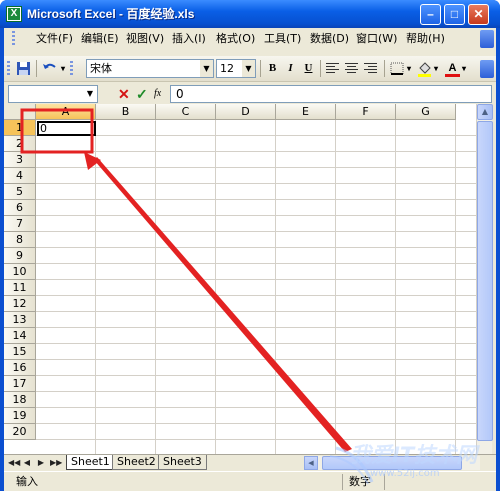 This screenshot has height=491, width=500. I want to click on menu-options-icon, so click(487, 39).